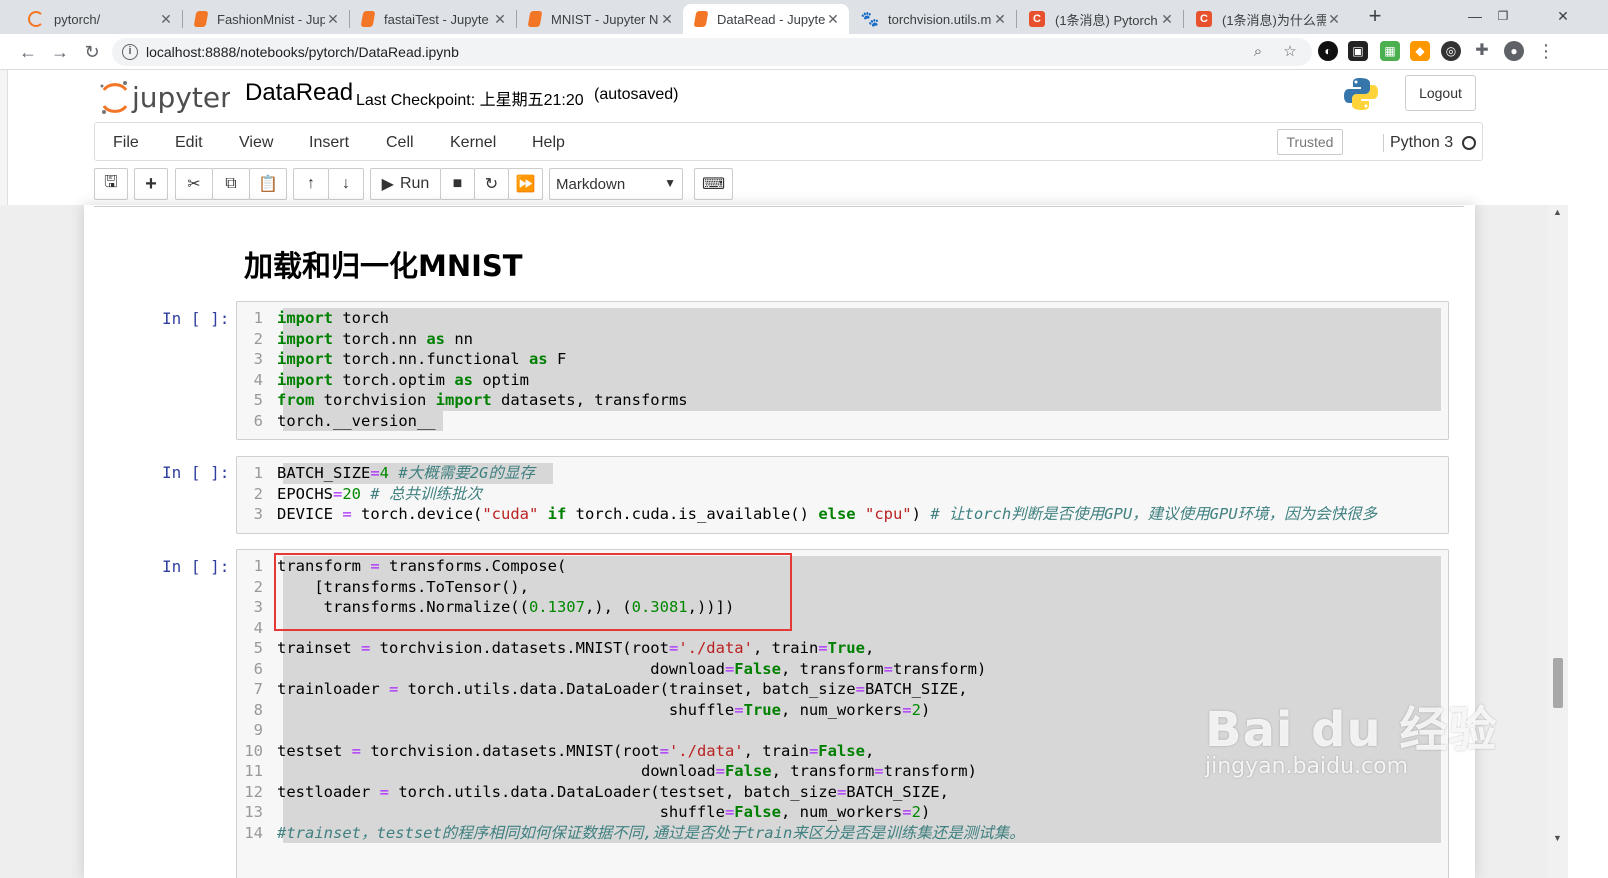 The image size is (1608, 878). I want to click on browser-tab: pytorch/ ✕, so click(99, 19).